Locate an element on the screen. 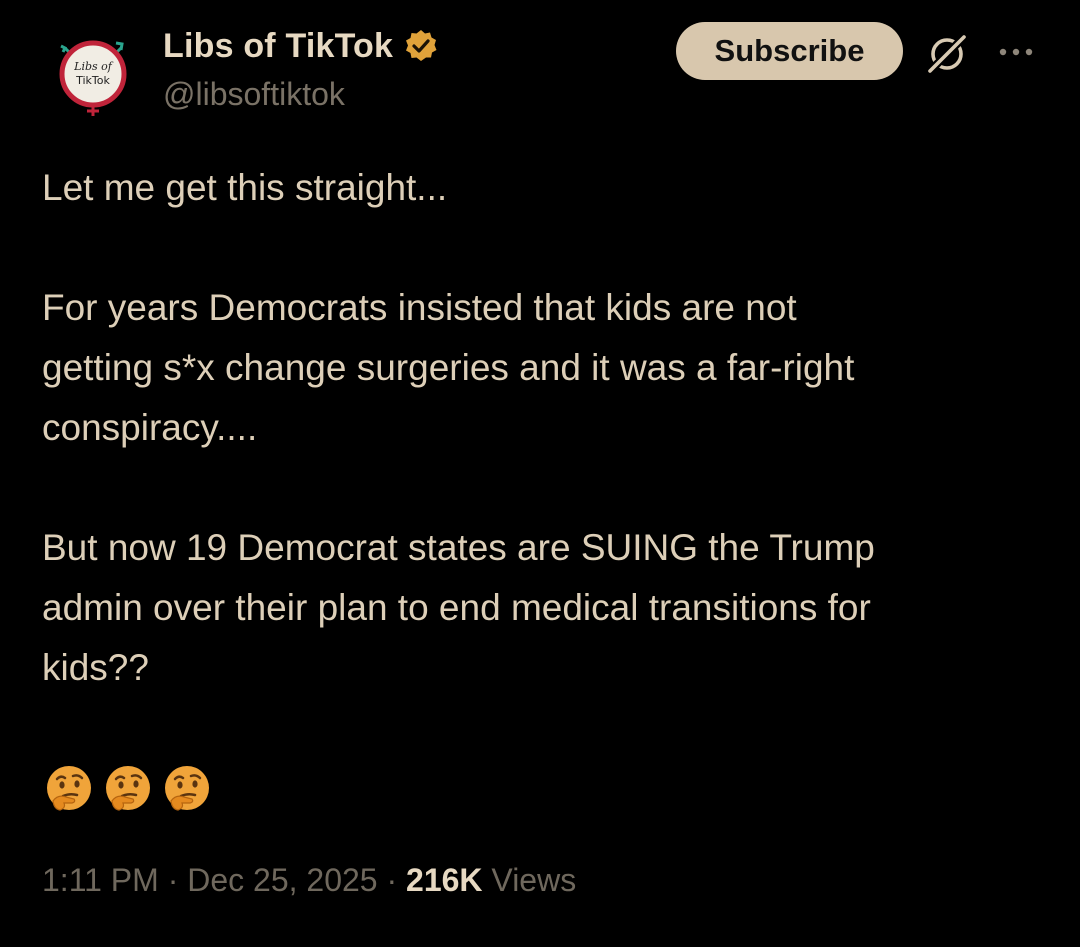 The height and width of the screenshot is (947, 1080). display-name: Libs of TikTok is located at coordinates (278, 46).